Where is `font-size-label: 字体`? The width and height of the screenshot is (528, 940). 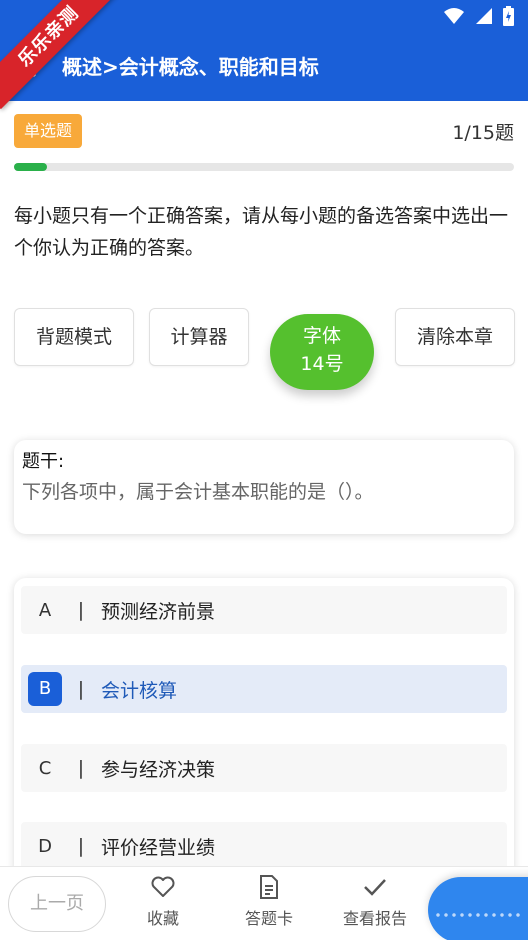
font-size-label: 字体 is located at coordinates (321, 336).